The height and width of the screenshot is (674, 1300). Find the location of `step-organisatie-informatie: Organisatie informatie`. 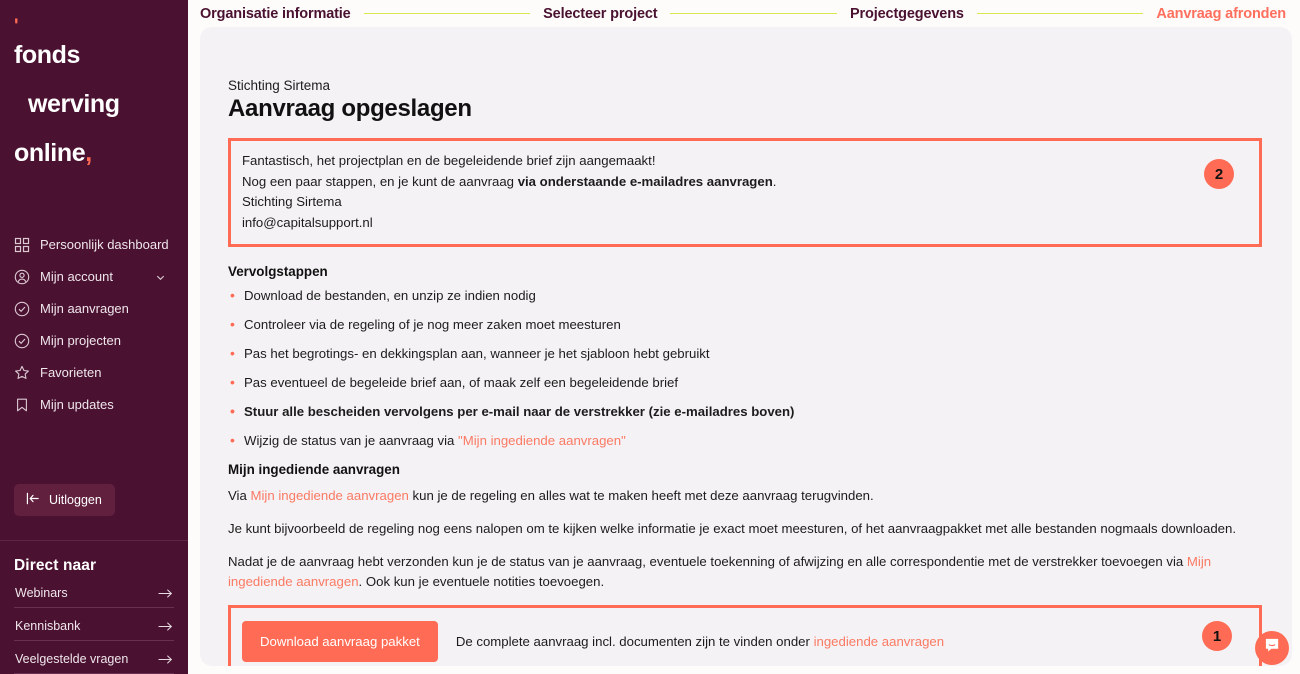

step-organisatie-informatie: Organisatie informatie is located at coordinates (275, 14).